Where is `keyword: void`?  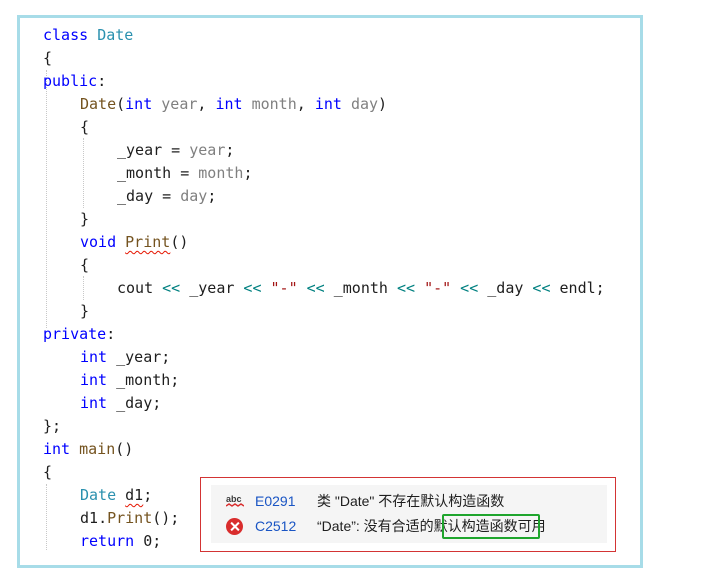
keyword: void is located at coordinates (98, 242).